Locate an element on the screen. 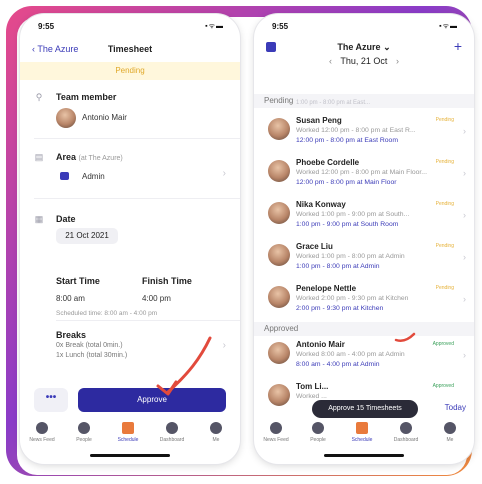 This screenshot has height=484, width=482. finish-time-label: Finish Time is located at coordinates (167, 281).